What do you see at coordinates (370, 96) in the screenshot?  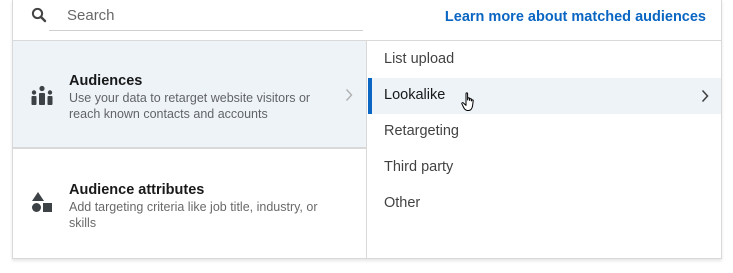 I see `selection-indicator` at bounding box center [370, 96].